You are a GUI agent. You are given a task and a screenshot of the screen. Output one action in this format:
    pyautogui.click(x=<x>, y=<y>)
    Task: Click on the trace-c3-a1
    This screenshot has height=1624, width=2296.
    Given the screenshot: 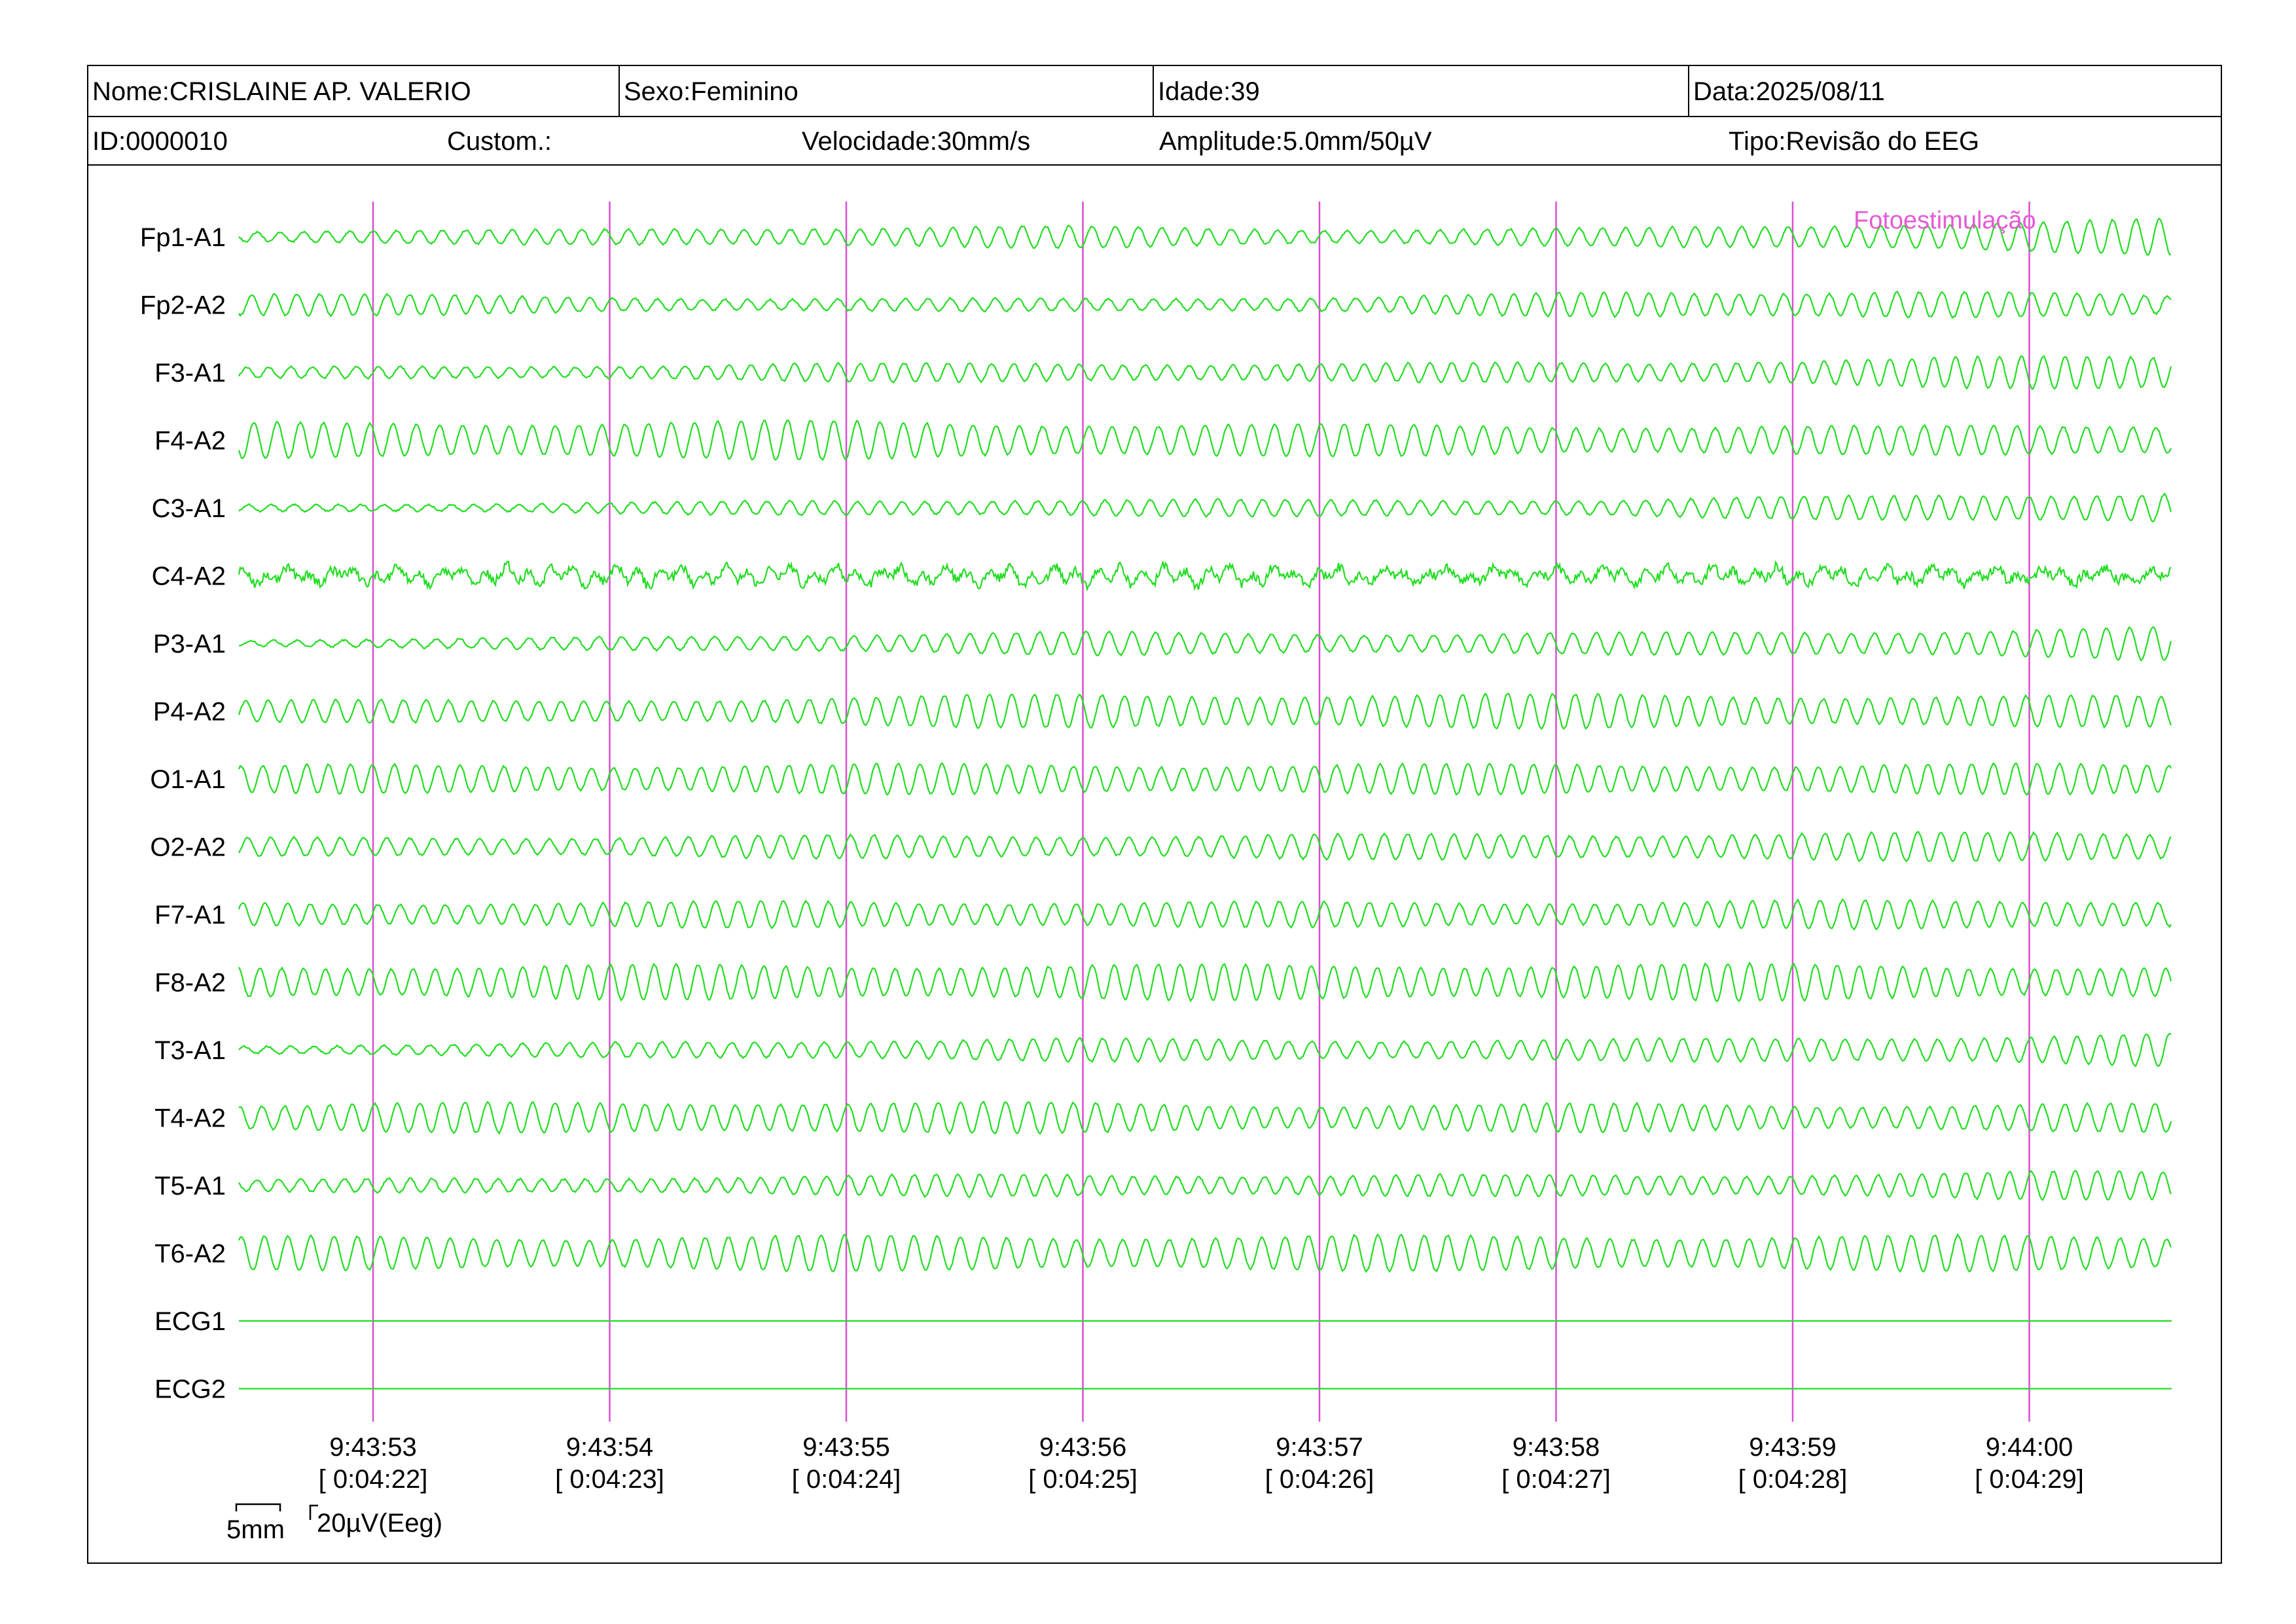 What is the action you would take?
    pyautogui.click(x=1205, y=507)
    